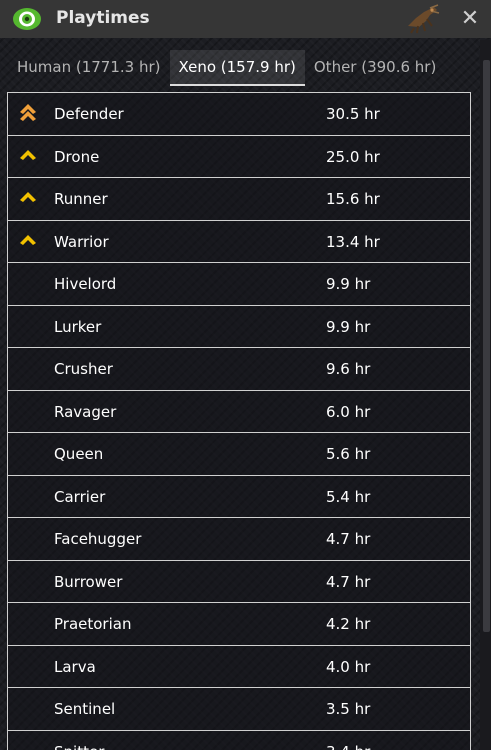  I want to click on role-hours: 5.6 hr, so click(348, 454).